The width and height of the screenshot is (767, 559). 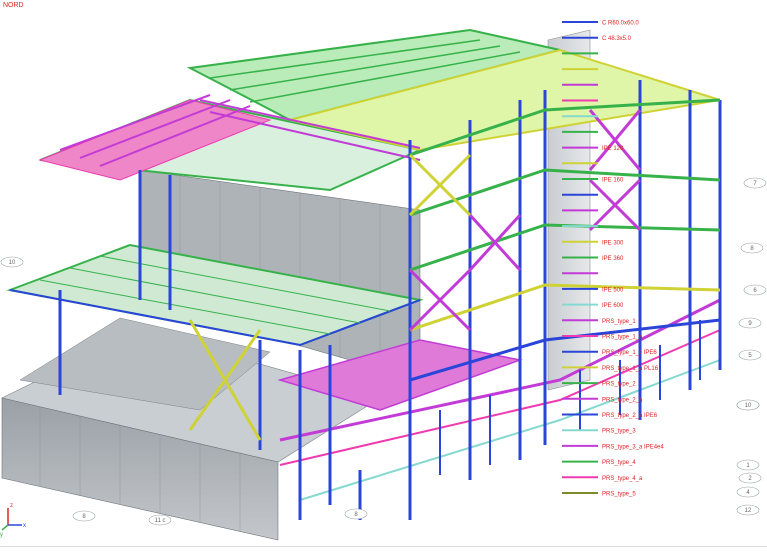 I want to click on legend-entry: C R60.0x60.0, so click(x=600, y=24).